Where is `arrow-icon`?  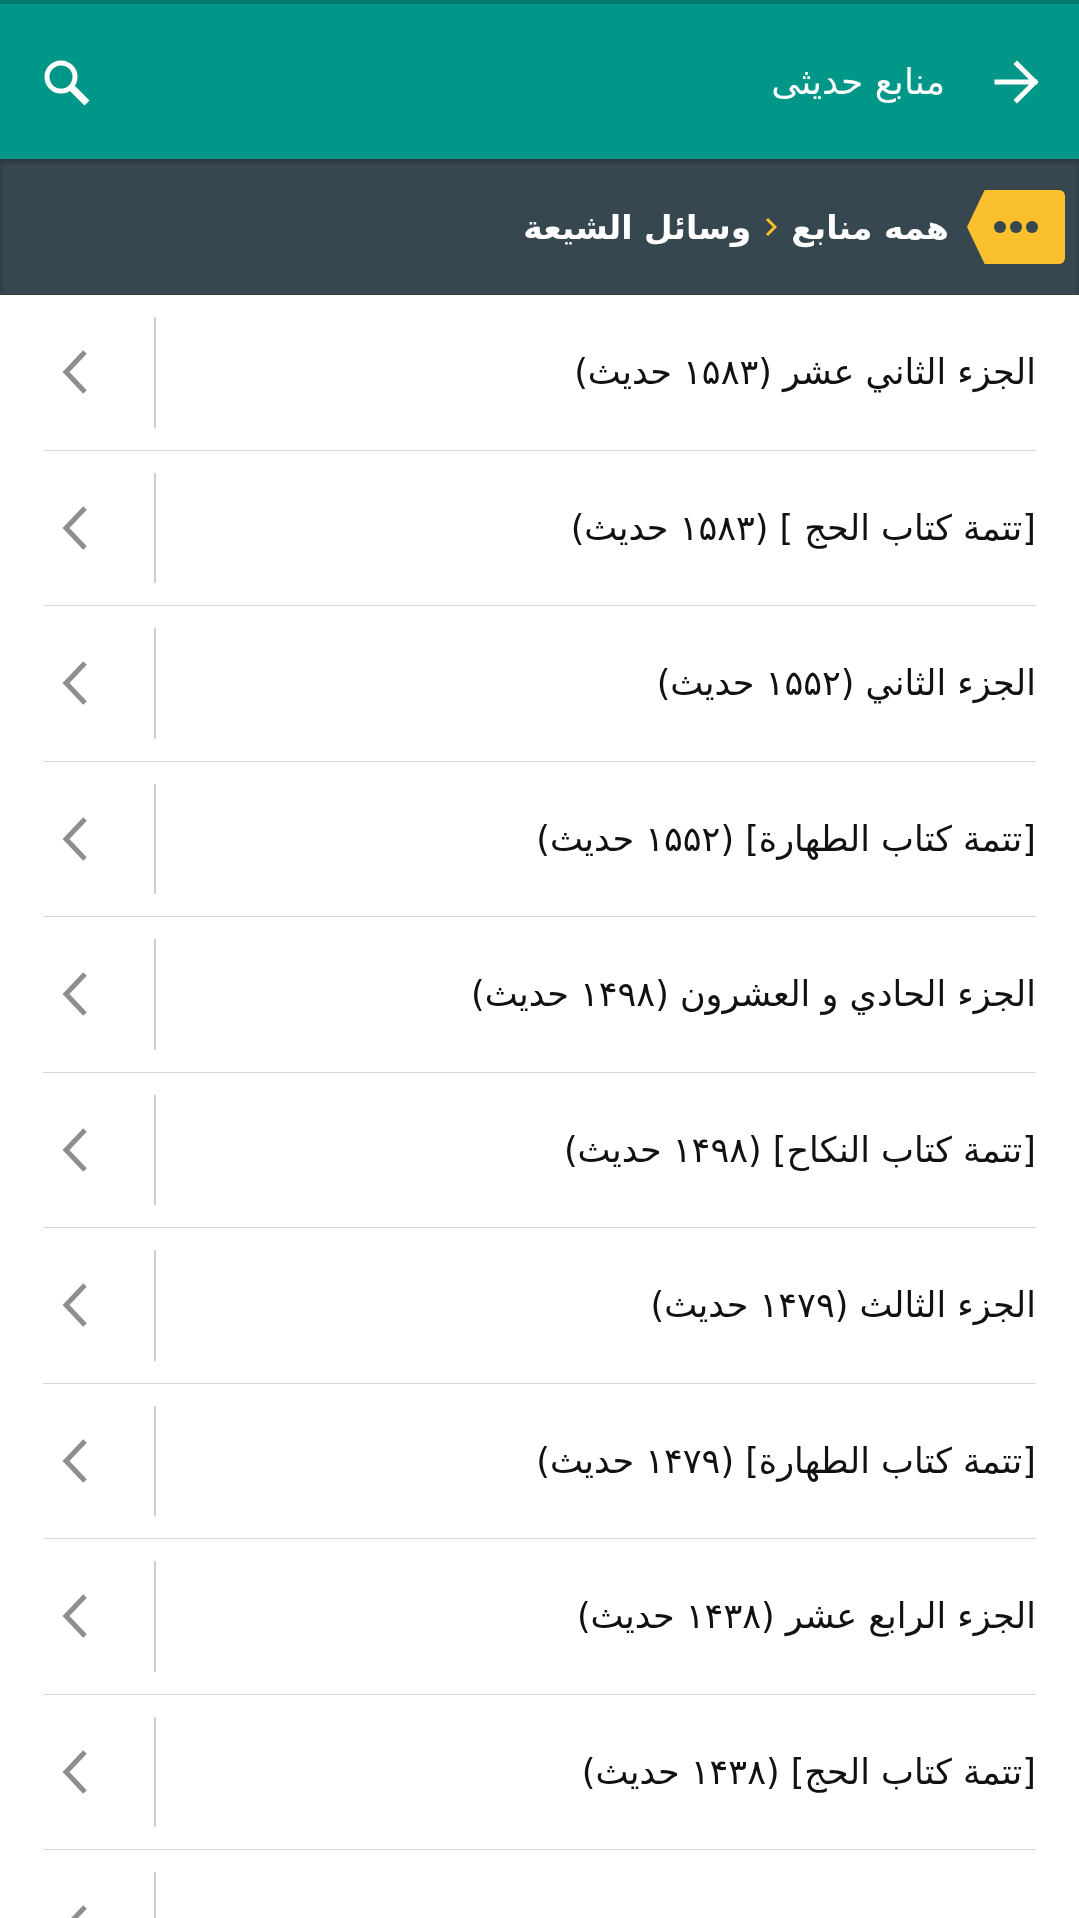
arrow-icon is located at coordinates (1017, 81).